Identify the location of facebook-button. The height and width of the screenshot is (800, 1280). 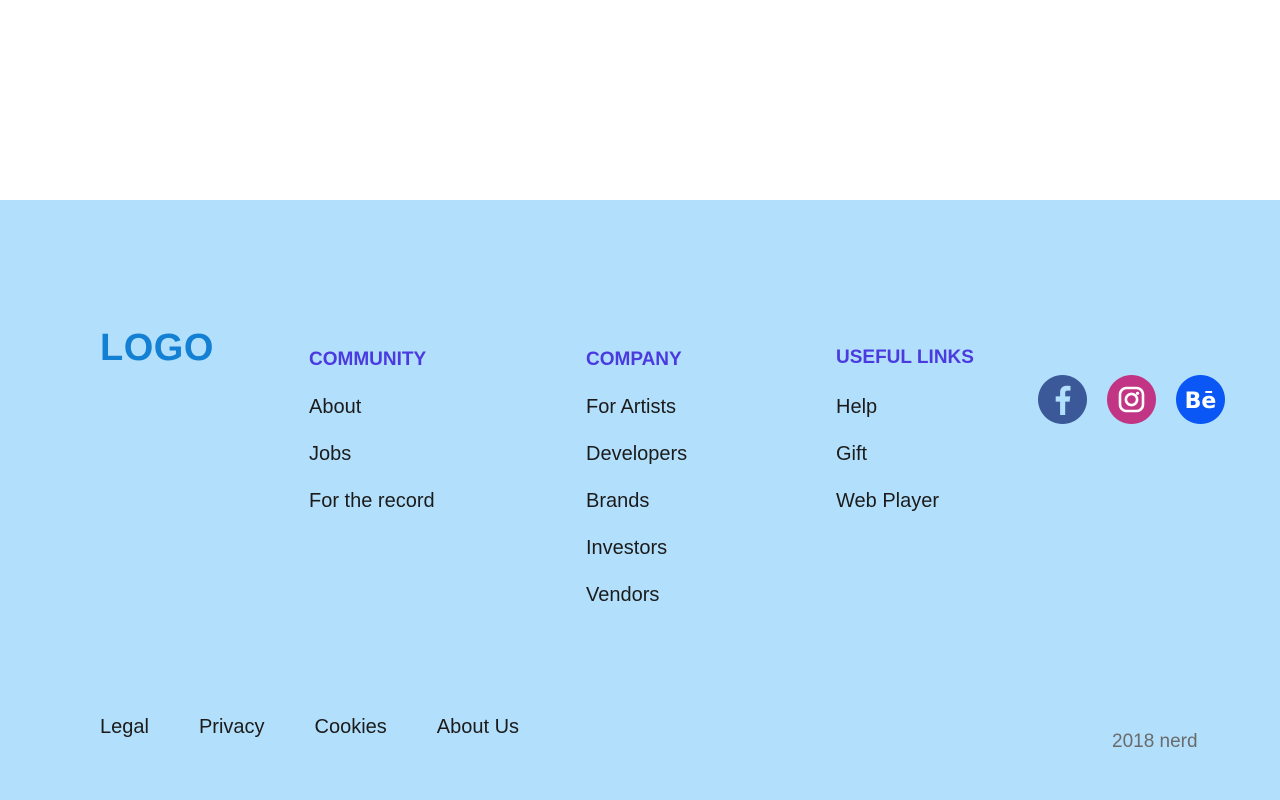
(1062, 399).